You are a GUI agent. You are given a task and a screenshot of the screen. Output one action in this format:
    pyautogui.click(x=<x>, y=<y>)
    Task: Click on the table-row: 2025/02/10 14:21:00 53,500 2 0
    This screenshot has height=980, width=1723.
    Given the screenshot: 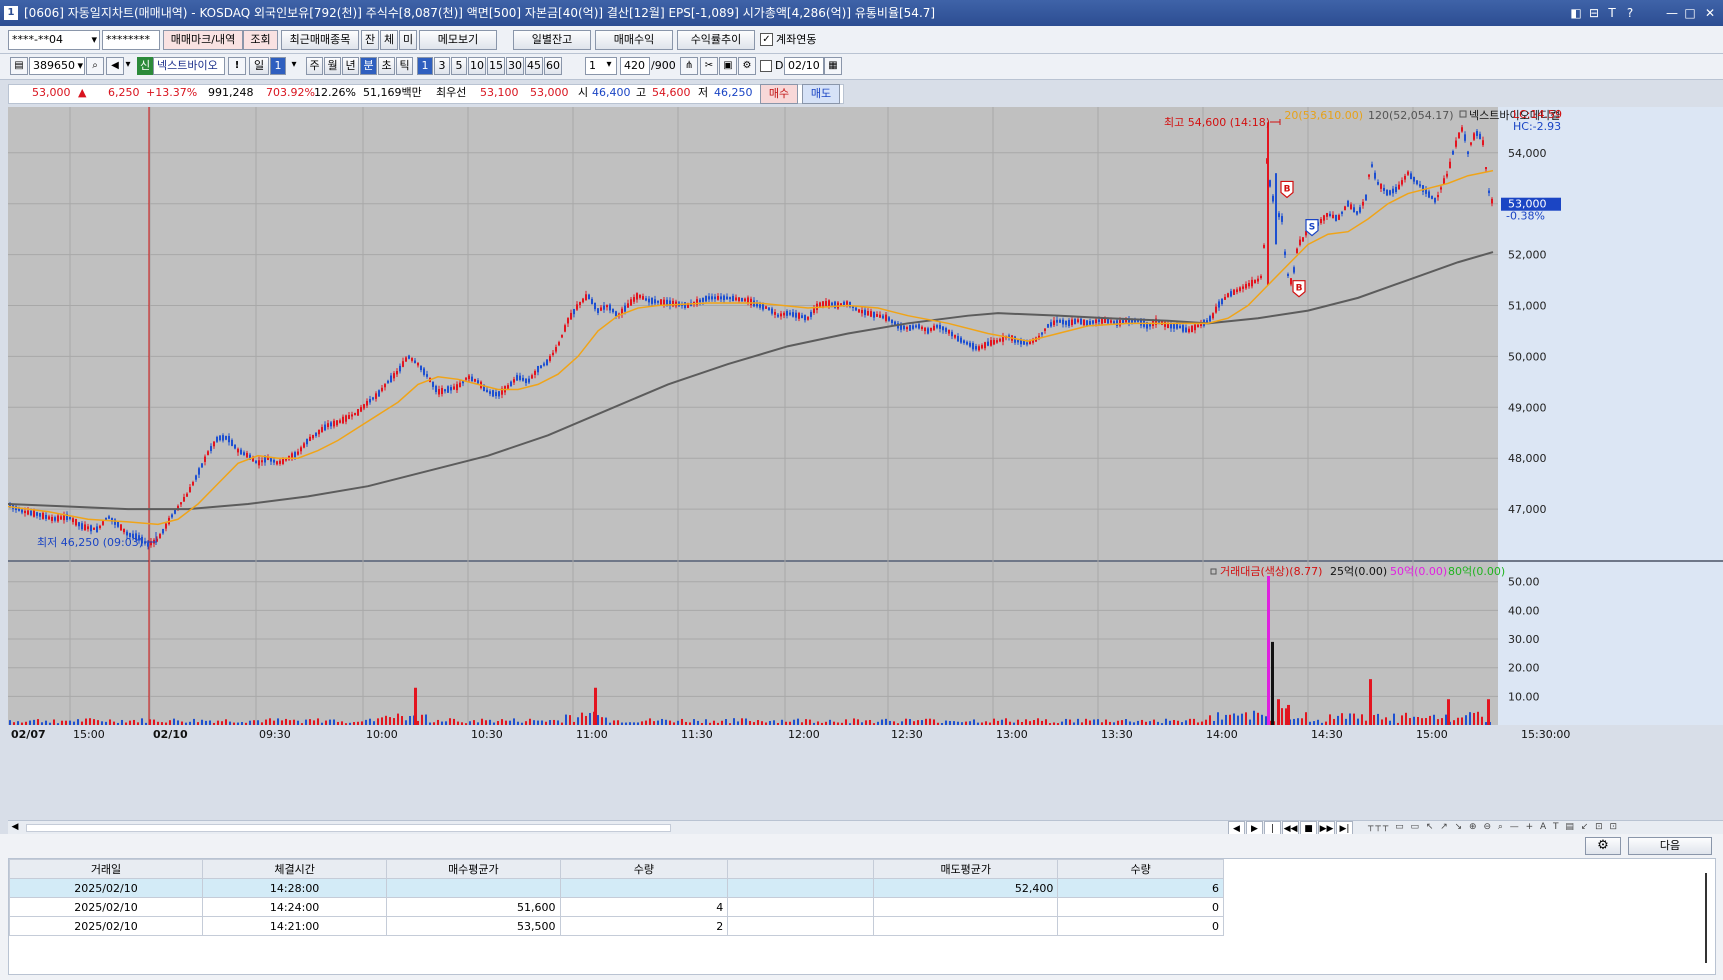 What is the action you would take?
    pyautogui.click(x=616, y=926)
    